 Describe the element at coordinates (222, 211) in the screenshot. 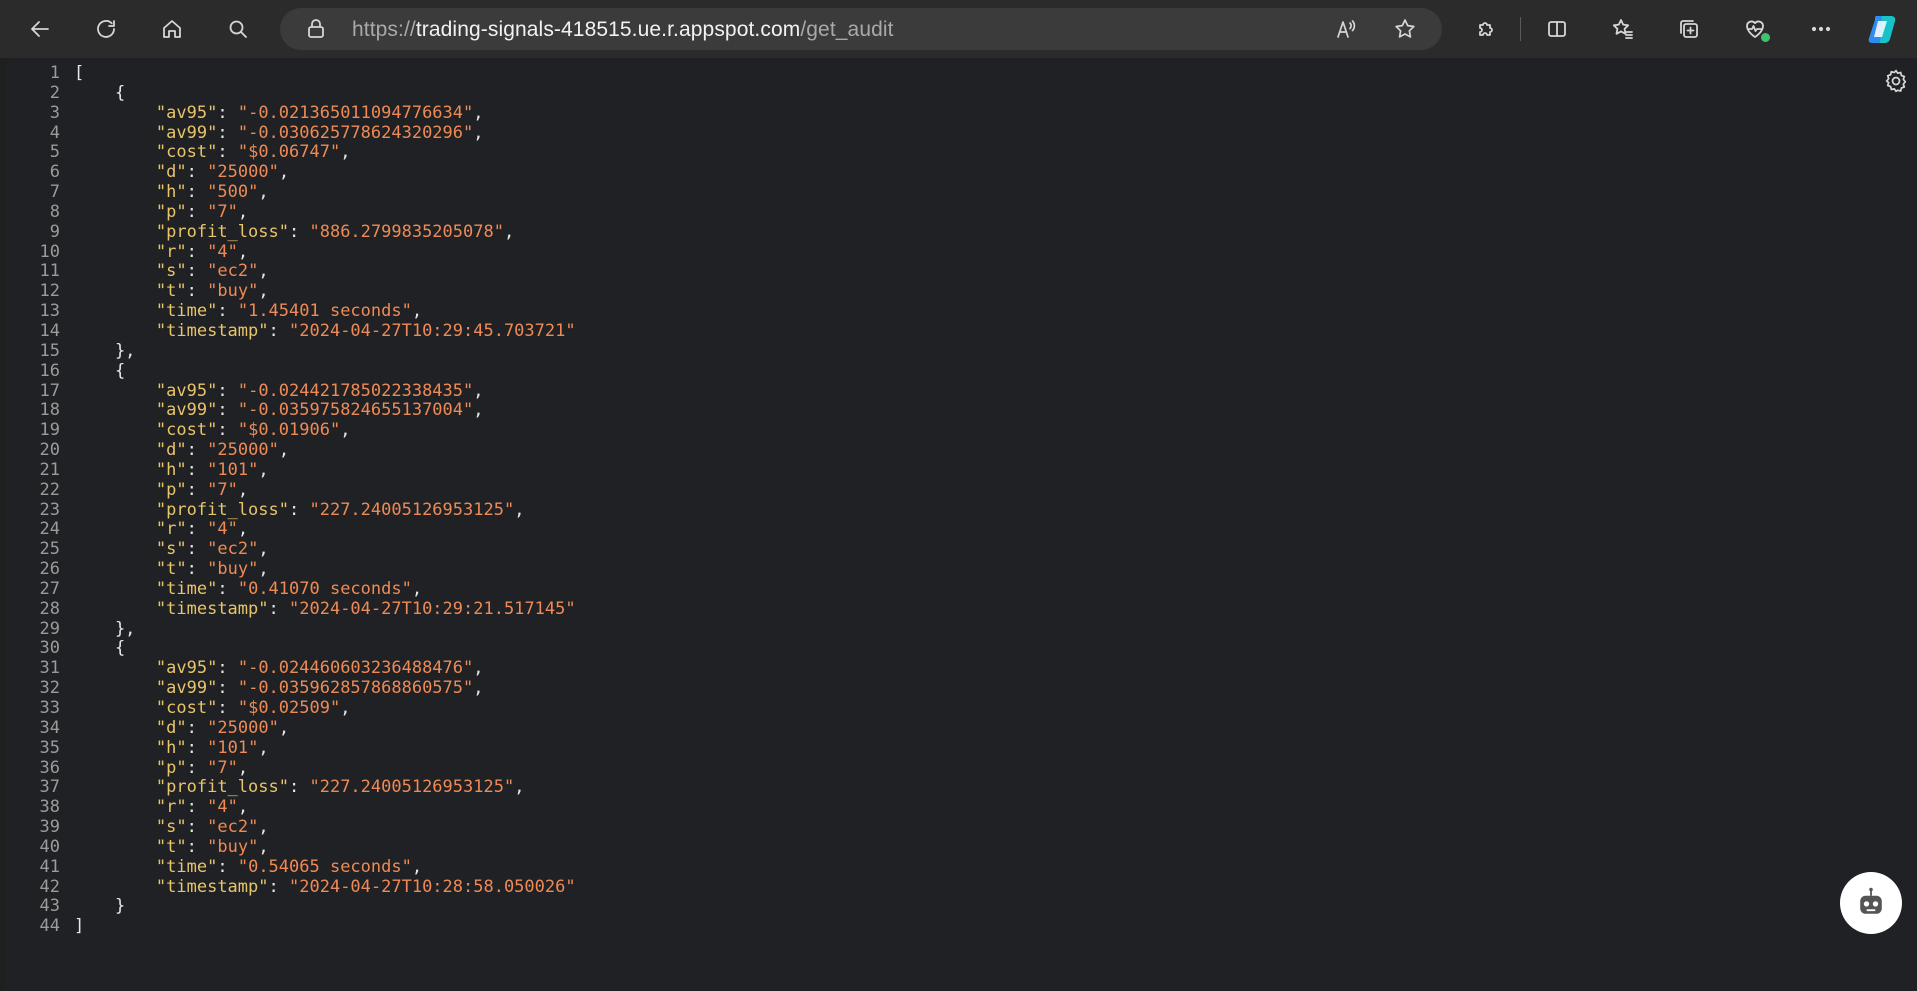

I see `json-value: 7` at that location.